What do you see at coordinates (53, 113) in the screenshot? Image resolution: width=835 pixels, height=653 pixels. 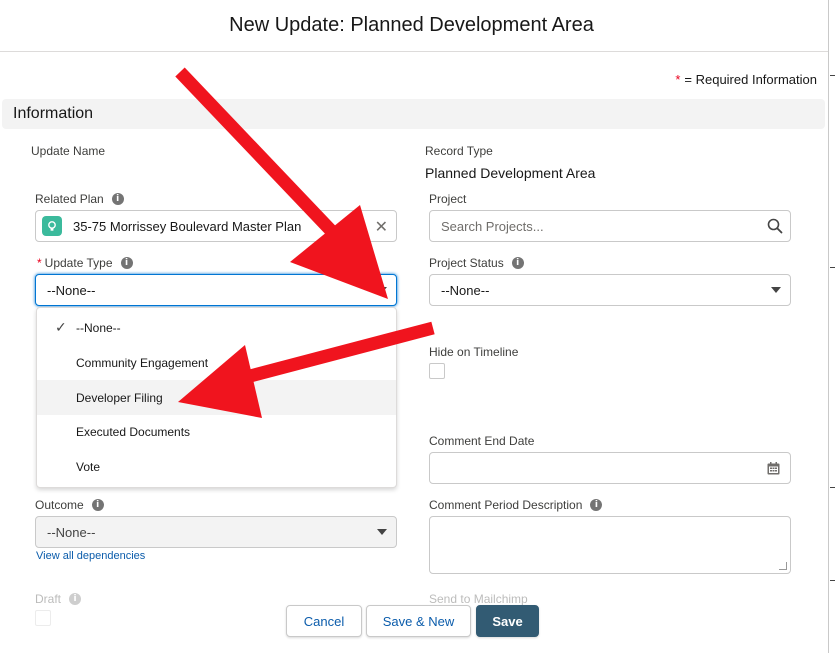 I see `section-title: Information` at bounding box center [53, 113].